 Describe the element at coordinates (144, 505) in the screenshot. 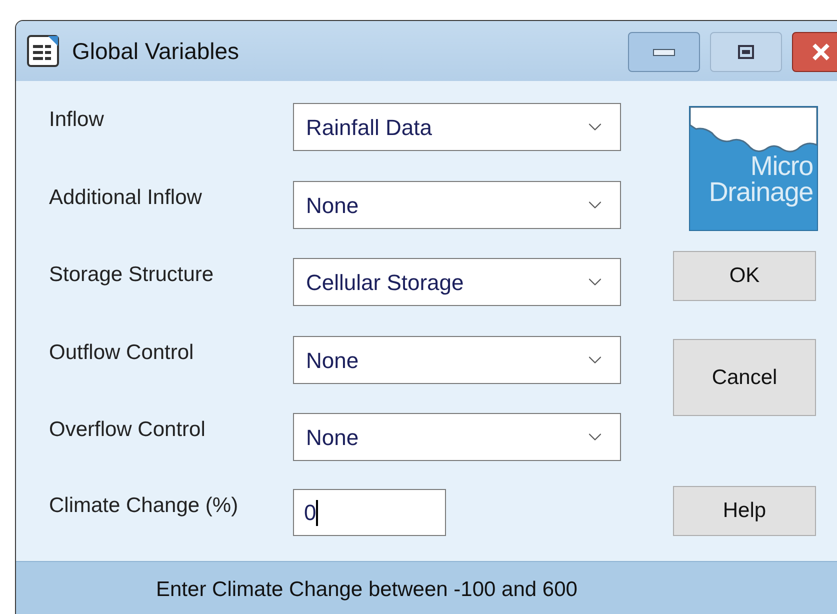

I see `field-label: Climate Change (%)` at that location.